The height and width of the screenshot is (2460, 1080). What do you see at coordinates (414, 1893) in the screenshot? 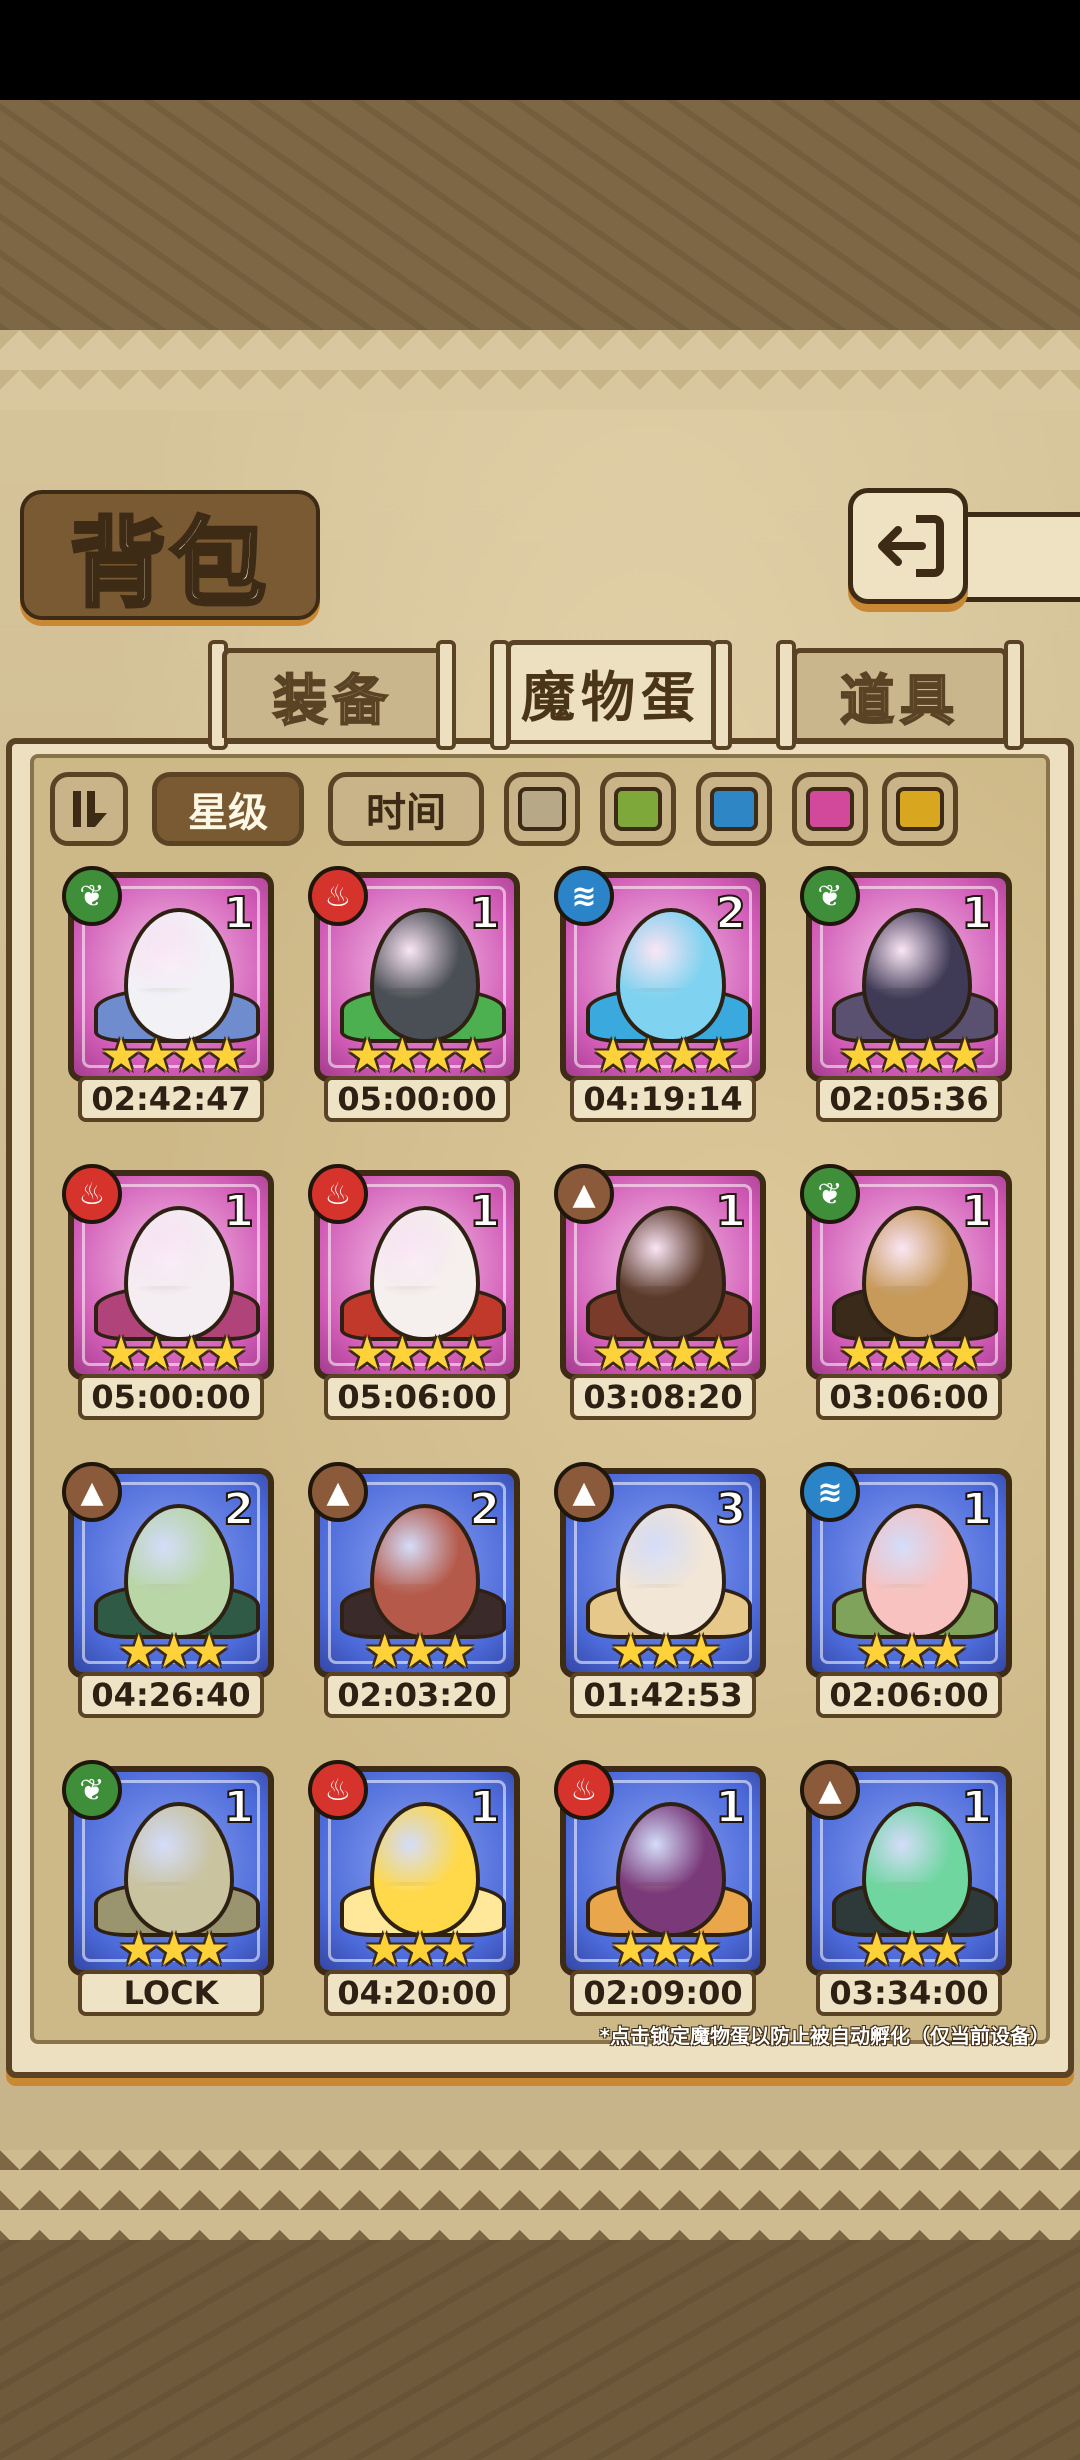
I see `egg-card: 1 ★★★ ♨ 04:20:00` at bounding box center [414, 1893].